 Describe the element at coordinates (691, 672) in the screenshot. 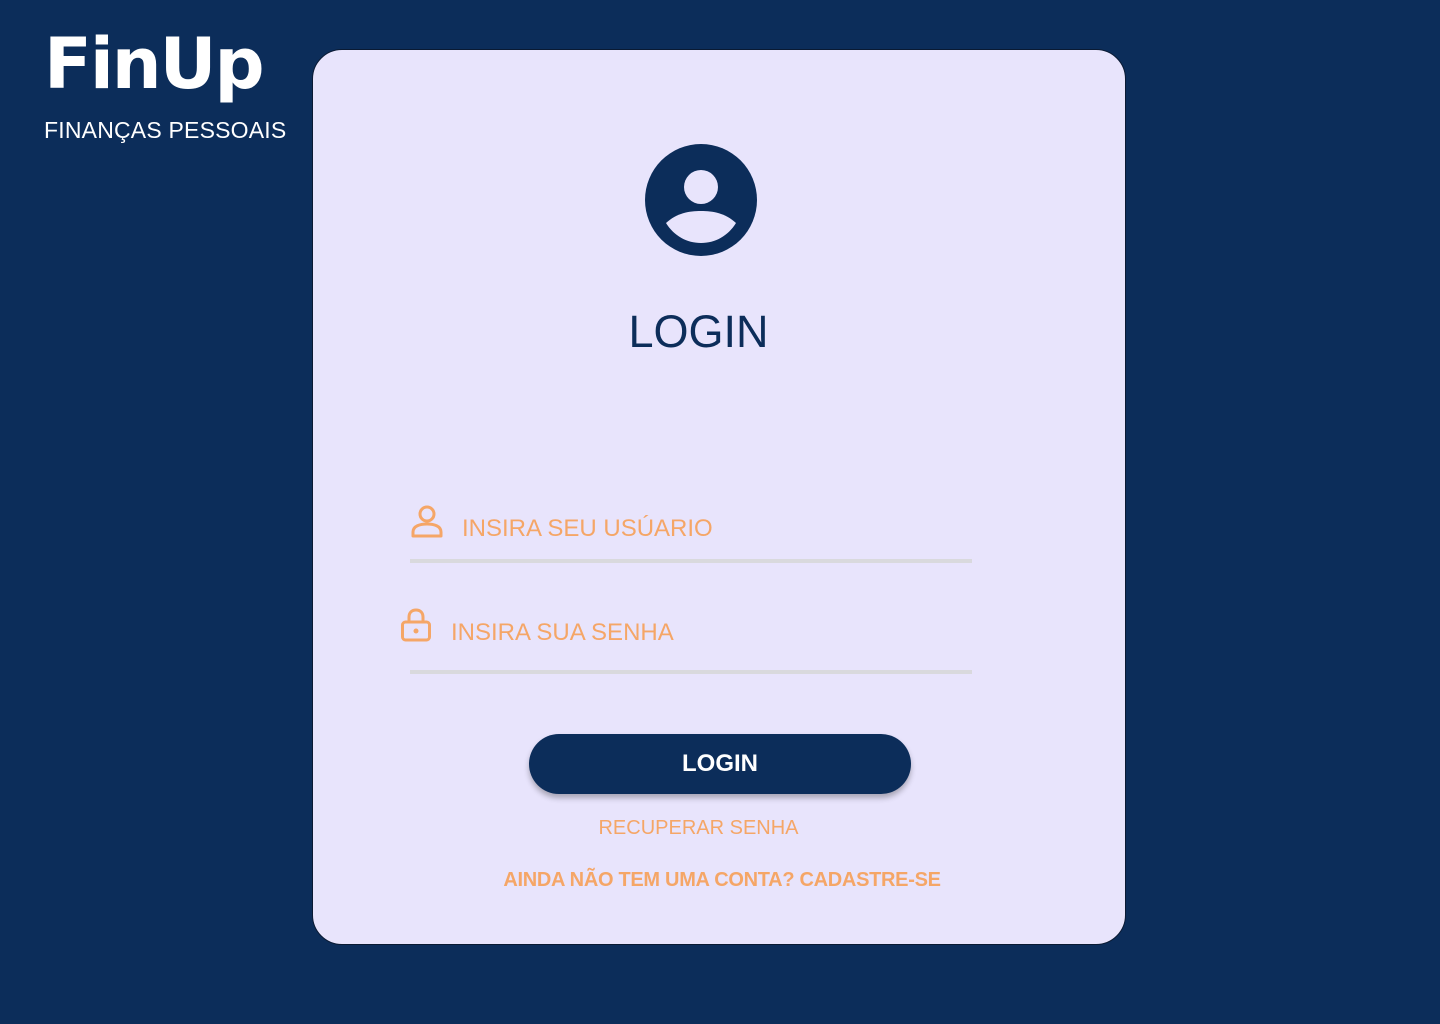

I see `password-underline` at that location.